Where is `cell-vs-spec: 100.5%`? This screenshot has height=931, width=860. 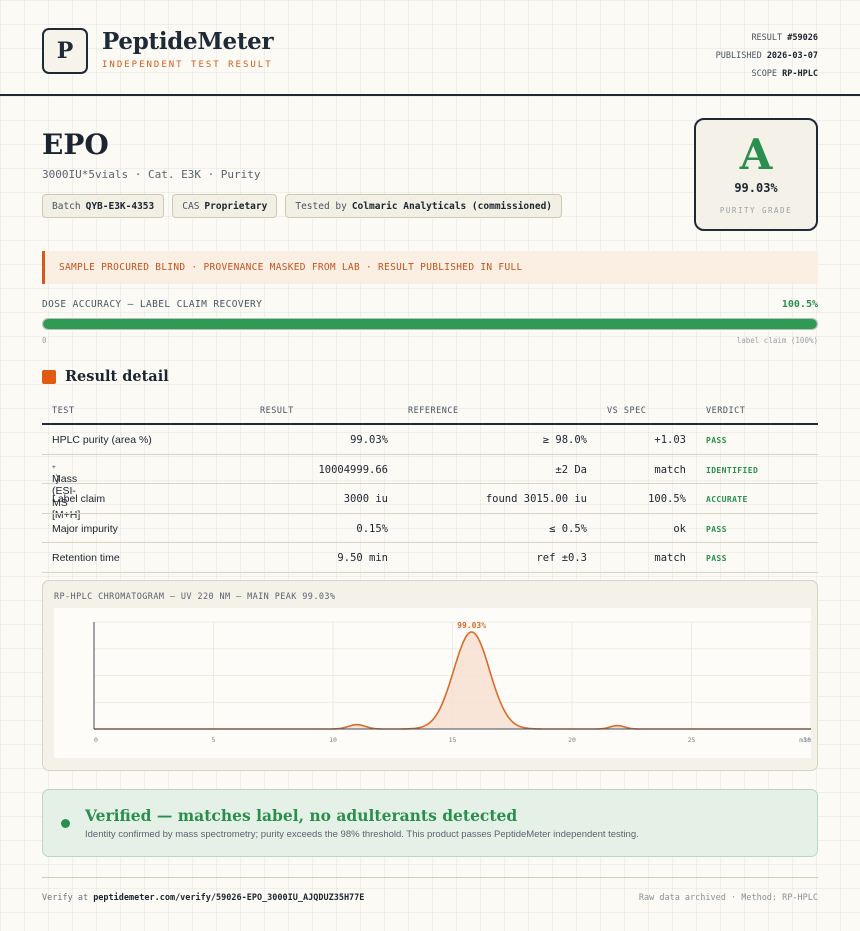
cell-vs-spec: 100.5% is located at coordinates (667, 499).